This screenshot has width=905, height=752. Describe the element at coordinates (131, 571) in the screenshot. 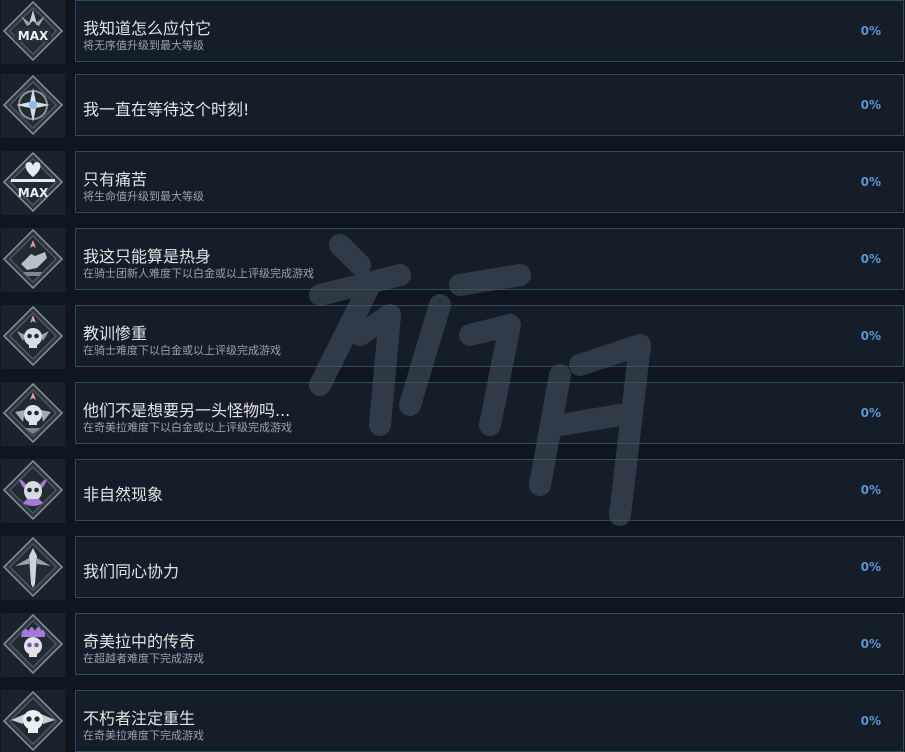

I see `achievement-title: 我们同心协力` at that location.